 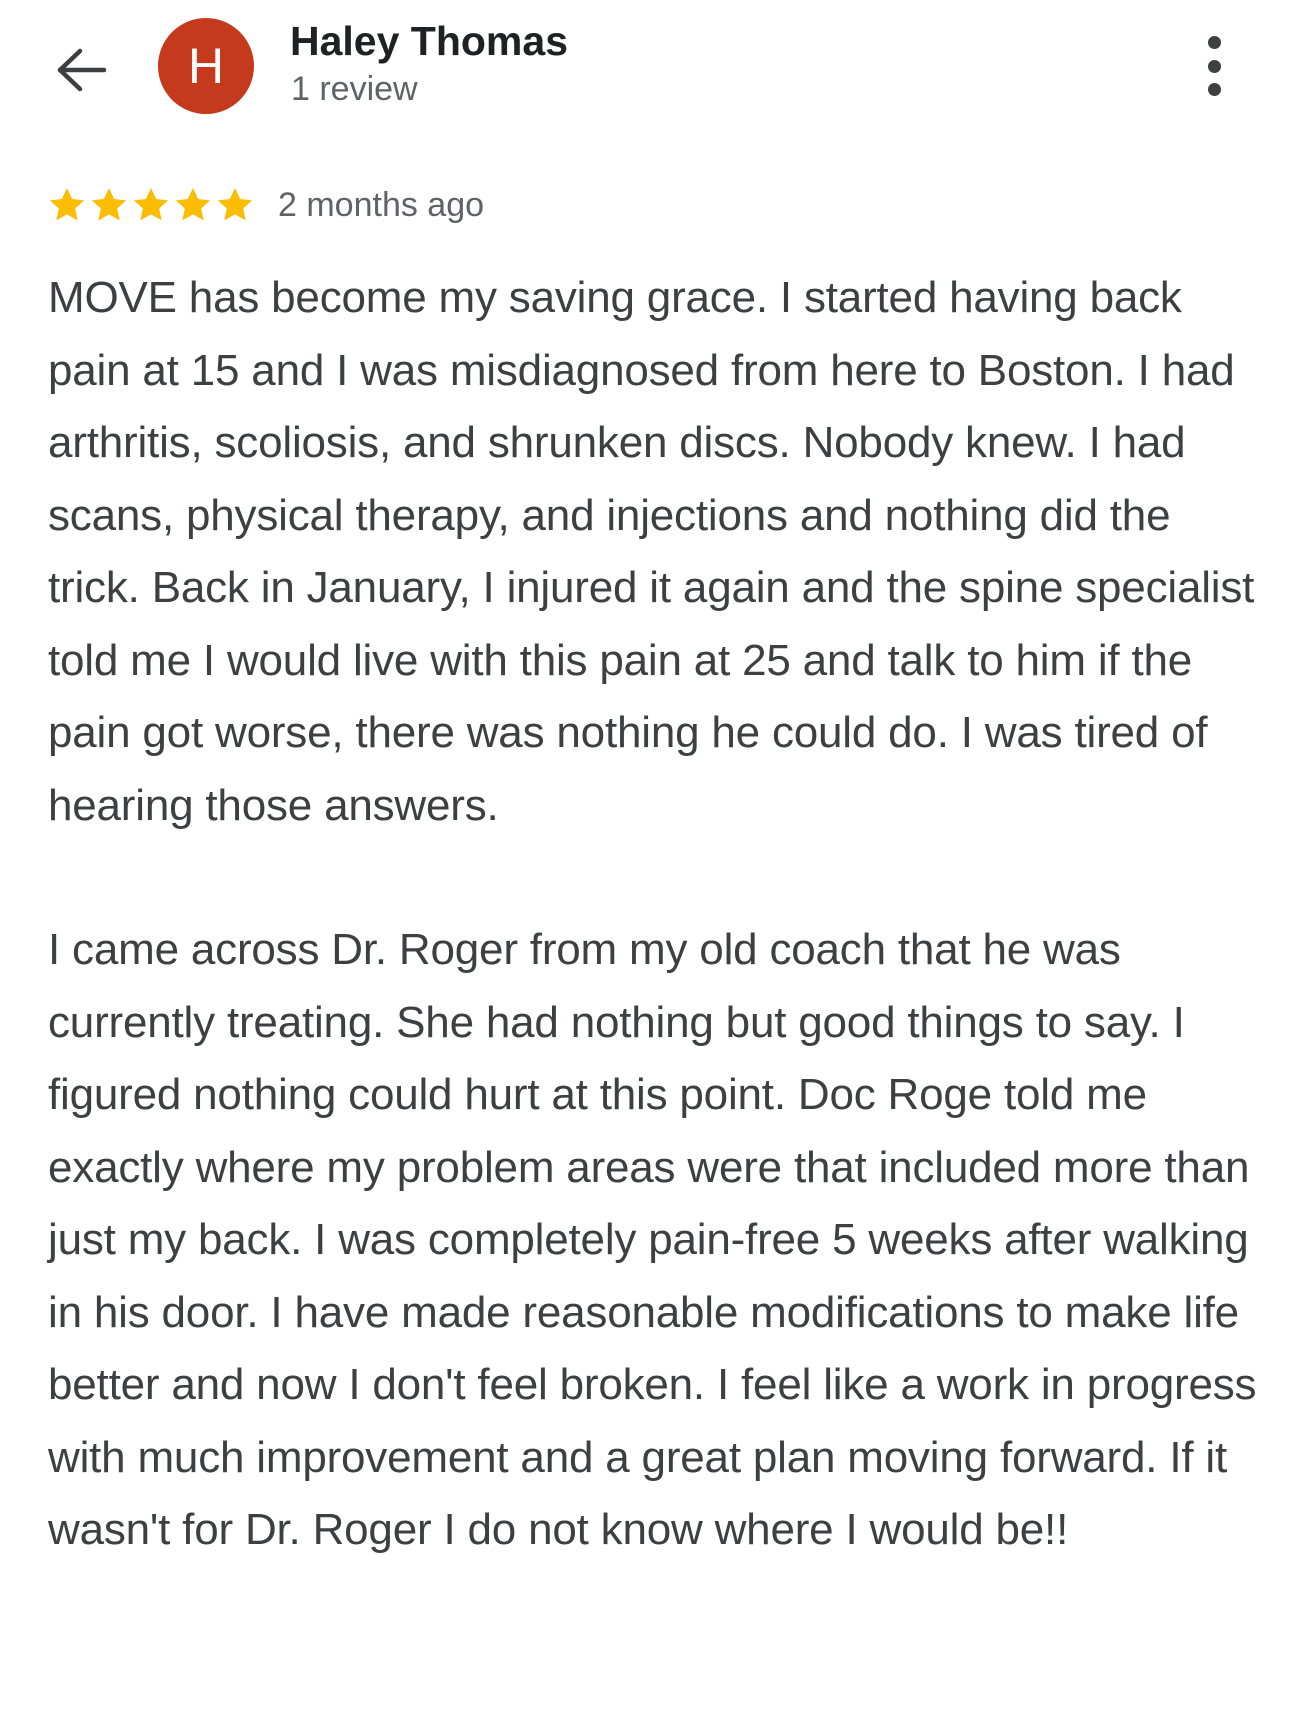 I want to click on reviewer-review-count: 1 review, so click(x=354, y=89).